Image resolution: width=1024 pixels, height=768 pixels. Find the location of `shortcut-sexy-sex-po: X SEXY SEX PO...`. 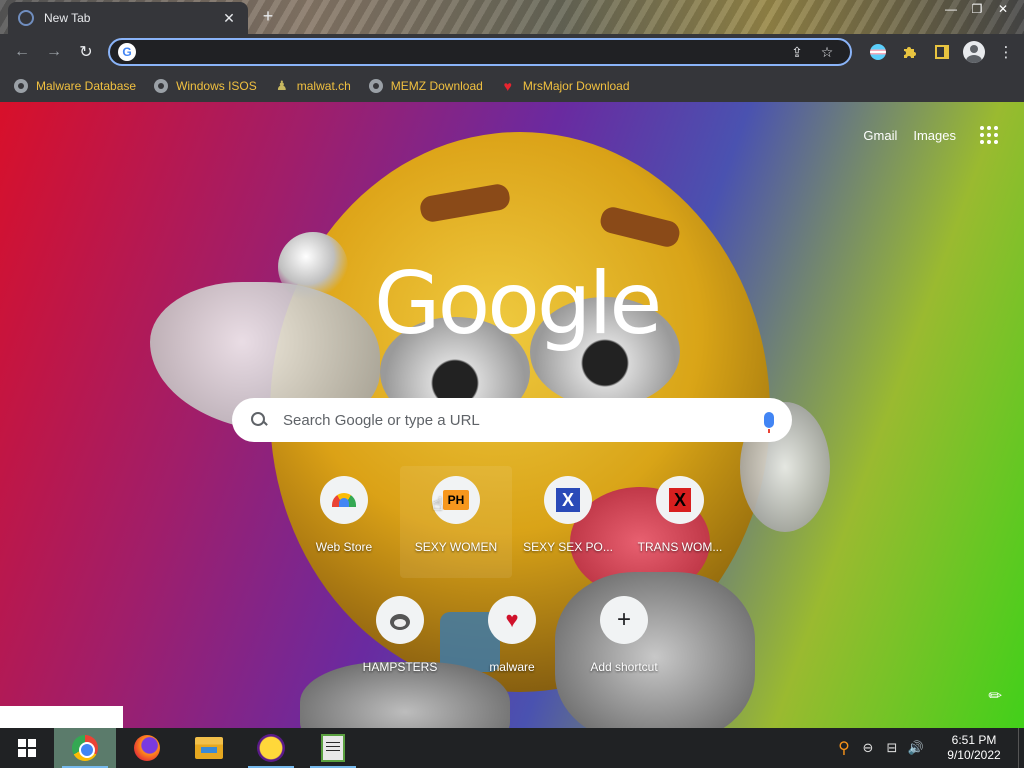

shortcut-sexy-sex-po: X SEXY SEX PO... is located at coordinates (568, 522).